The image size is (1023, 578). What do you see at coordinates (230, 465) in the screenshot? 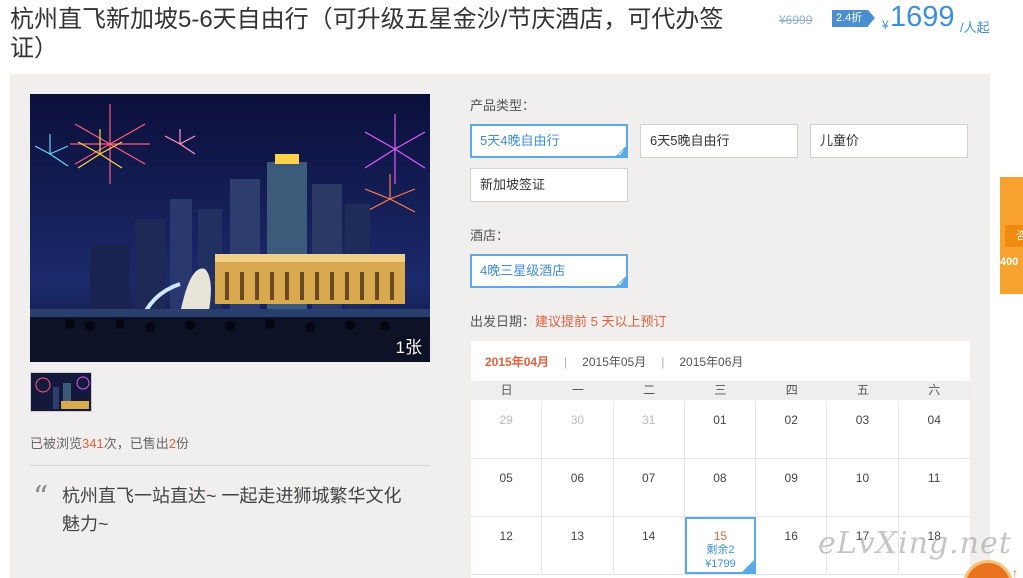
I see `divider` at bounding box center [230, 465].